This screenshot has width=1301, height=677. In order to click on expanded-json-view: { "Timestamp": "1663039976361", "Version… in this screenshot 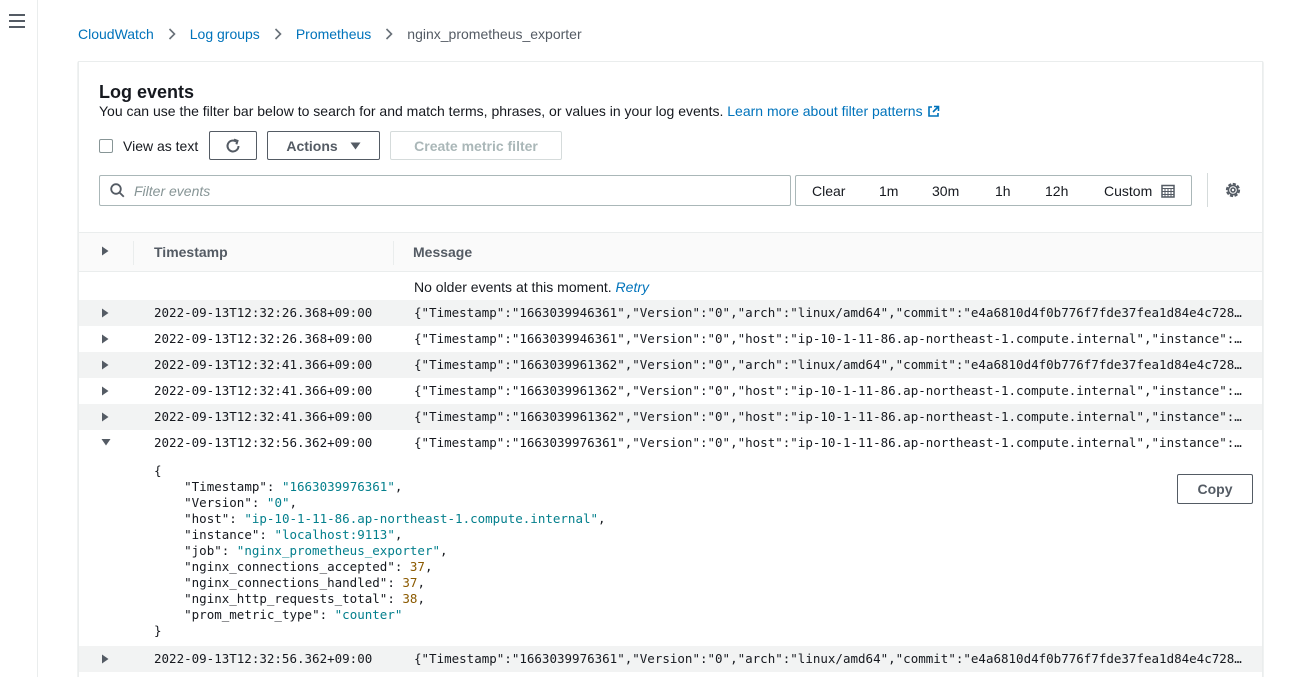, I will do `click(380, 551)`.